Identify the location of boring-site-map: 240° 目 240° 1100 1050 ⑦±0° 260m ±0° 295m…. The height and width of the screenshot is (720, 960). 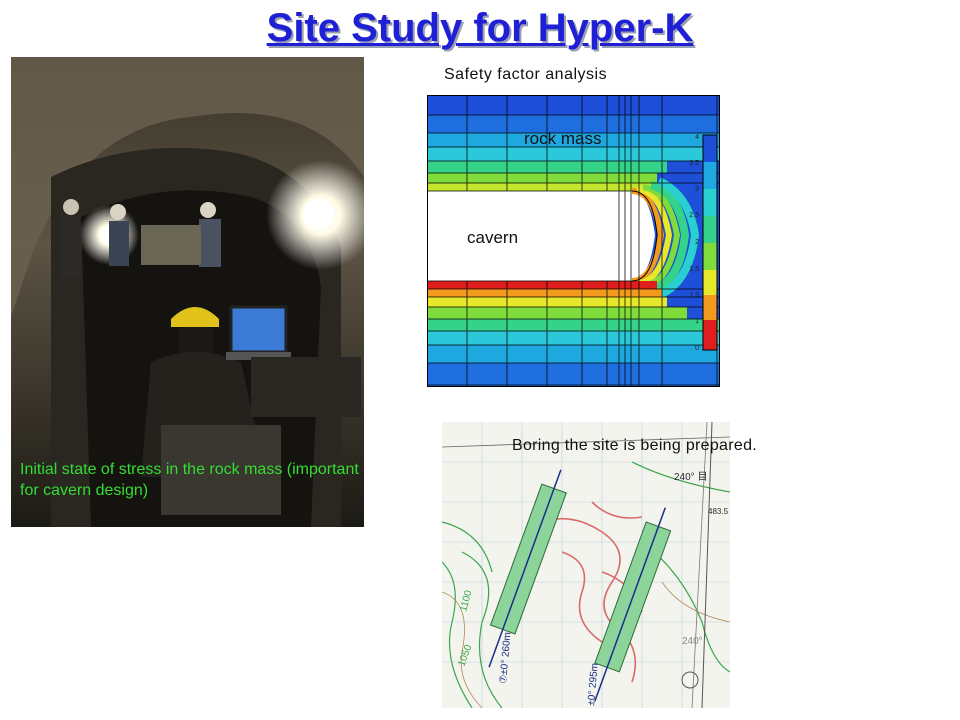
(586, 565).